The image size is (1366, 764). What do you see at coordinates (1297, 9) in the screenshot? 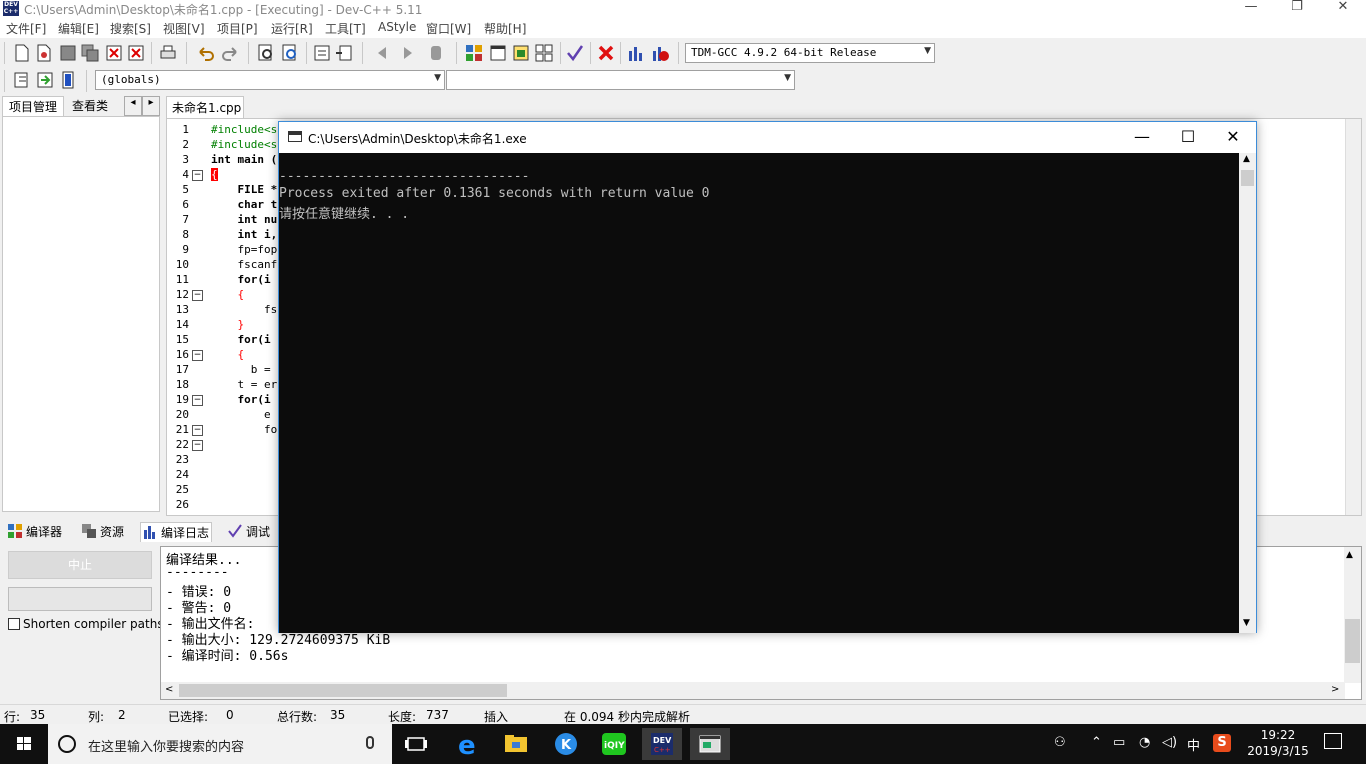
I see `restore-button: ❐` at bounding box center [1297, 9].